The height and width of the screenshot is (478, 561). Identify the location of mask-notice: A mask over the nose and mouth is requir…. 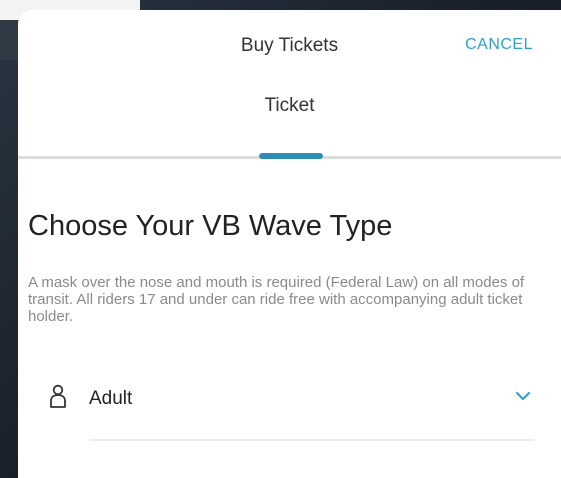
(276, 299).